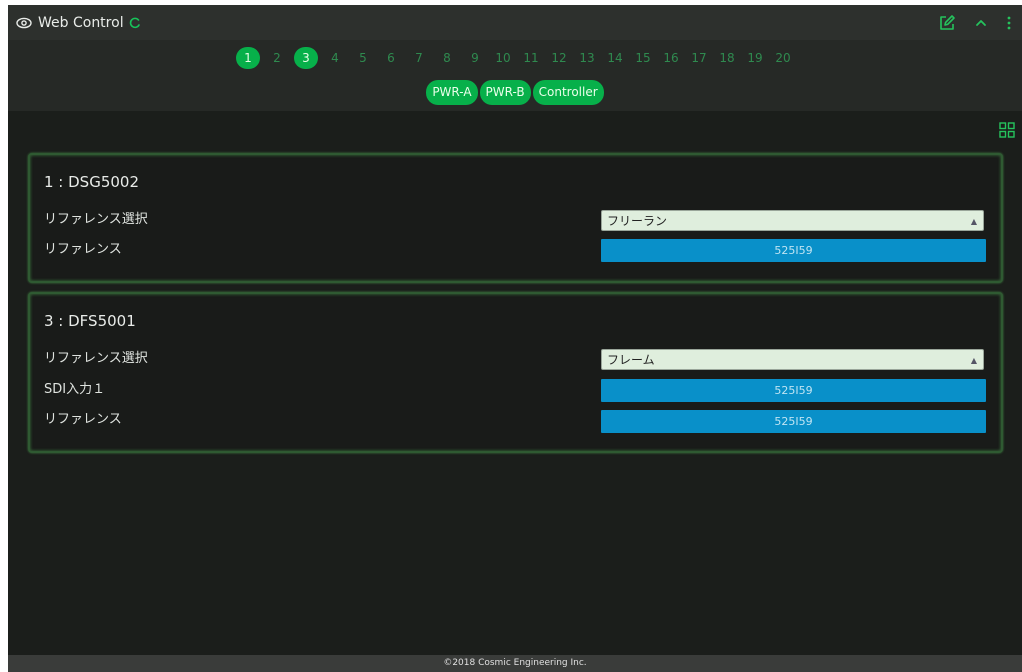 The image size is (1022, 672). I want to click on page-button-19: 19, so click(755, 58).